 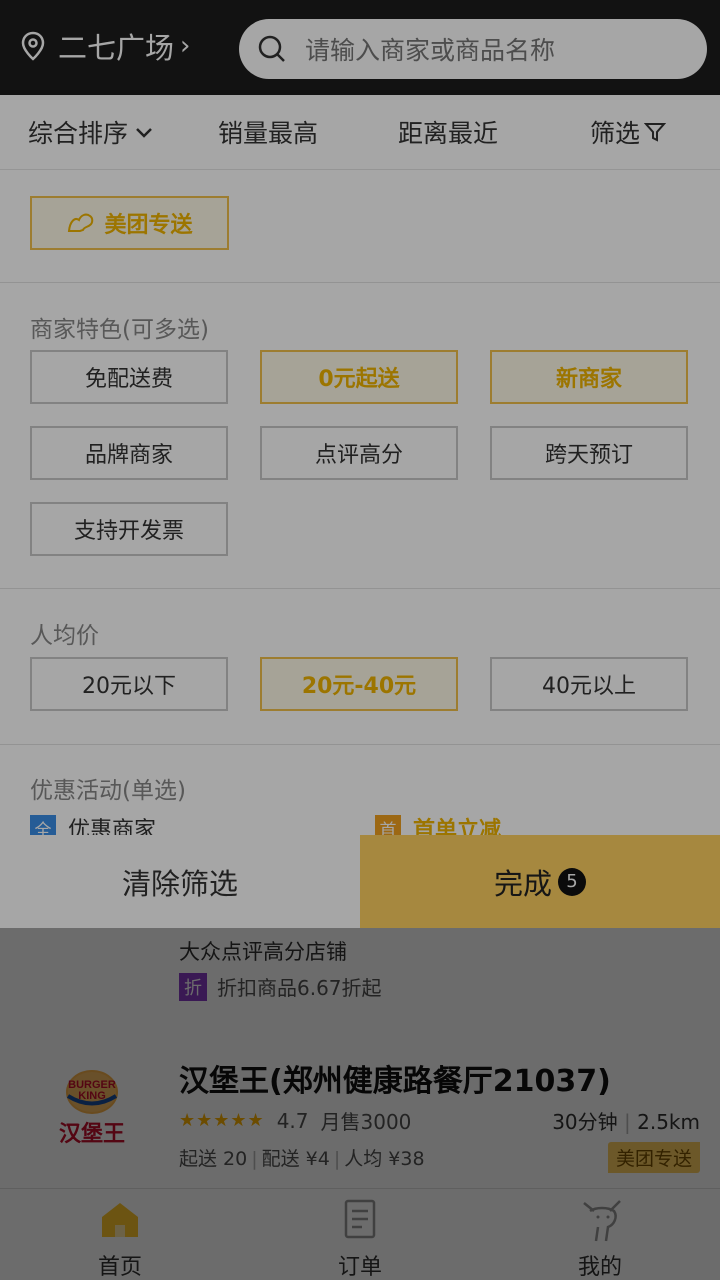 What do you see at coordinates (653, 1157) in the screenshot?
I see `delivery-tag-badge: 美团专送` at bounding box center [653, 1157].